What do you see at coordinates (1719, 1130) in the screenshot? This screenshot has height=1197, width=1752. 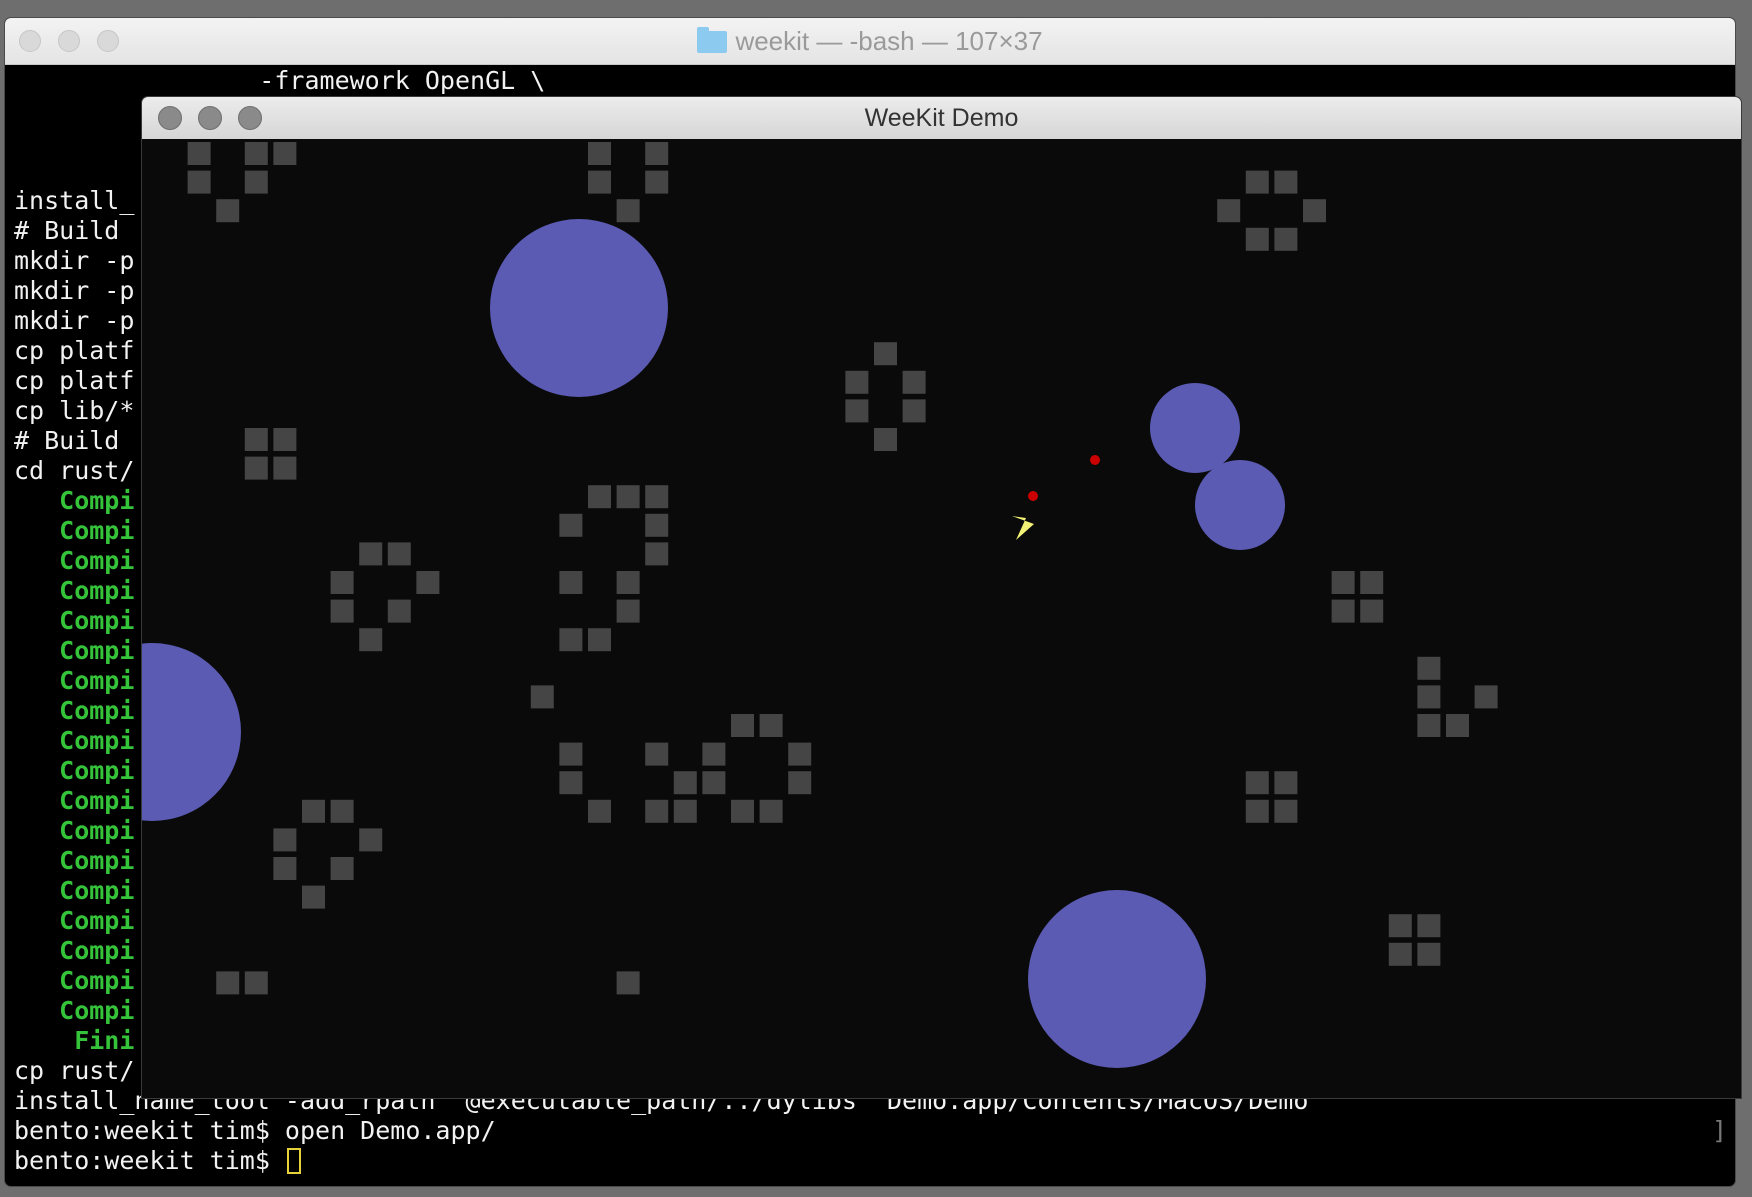 I see `selection-bracket: ]` at bounding box center [1719, 1130].